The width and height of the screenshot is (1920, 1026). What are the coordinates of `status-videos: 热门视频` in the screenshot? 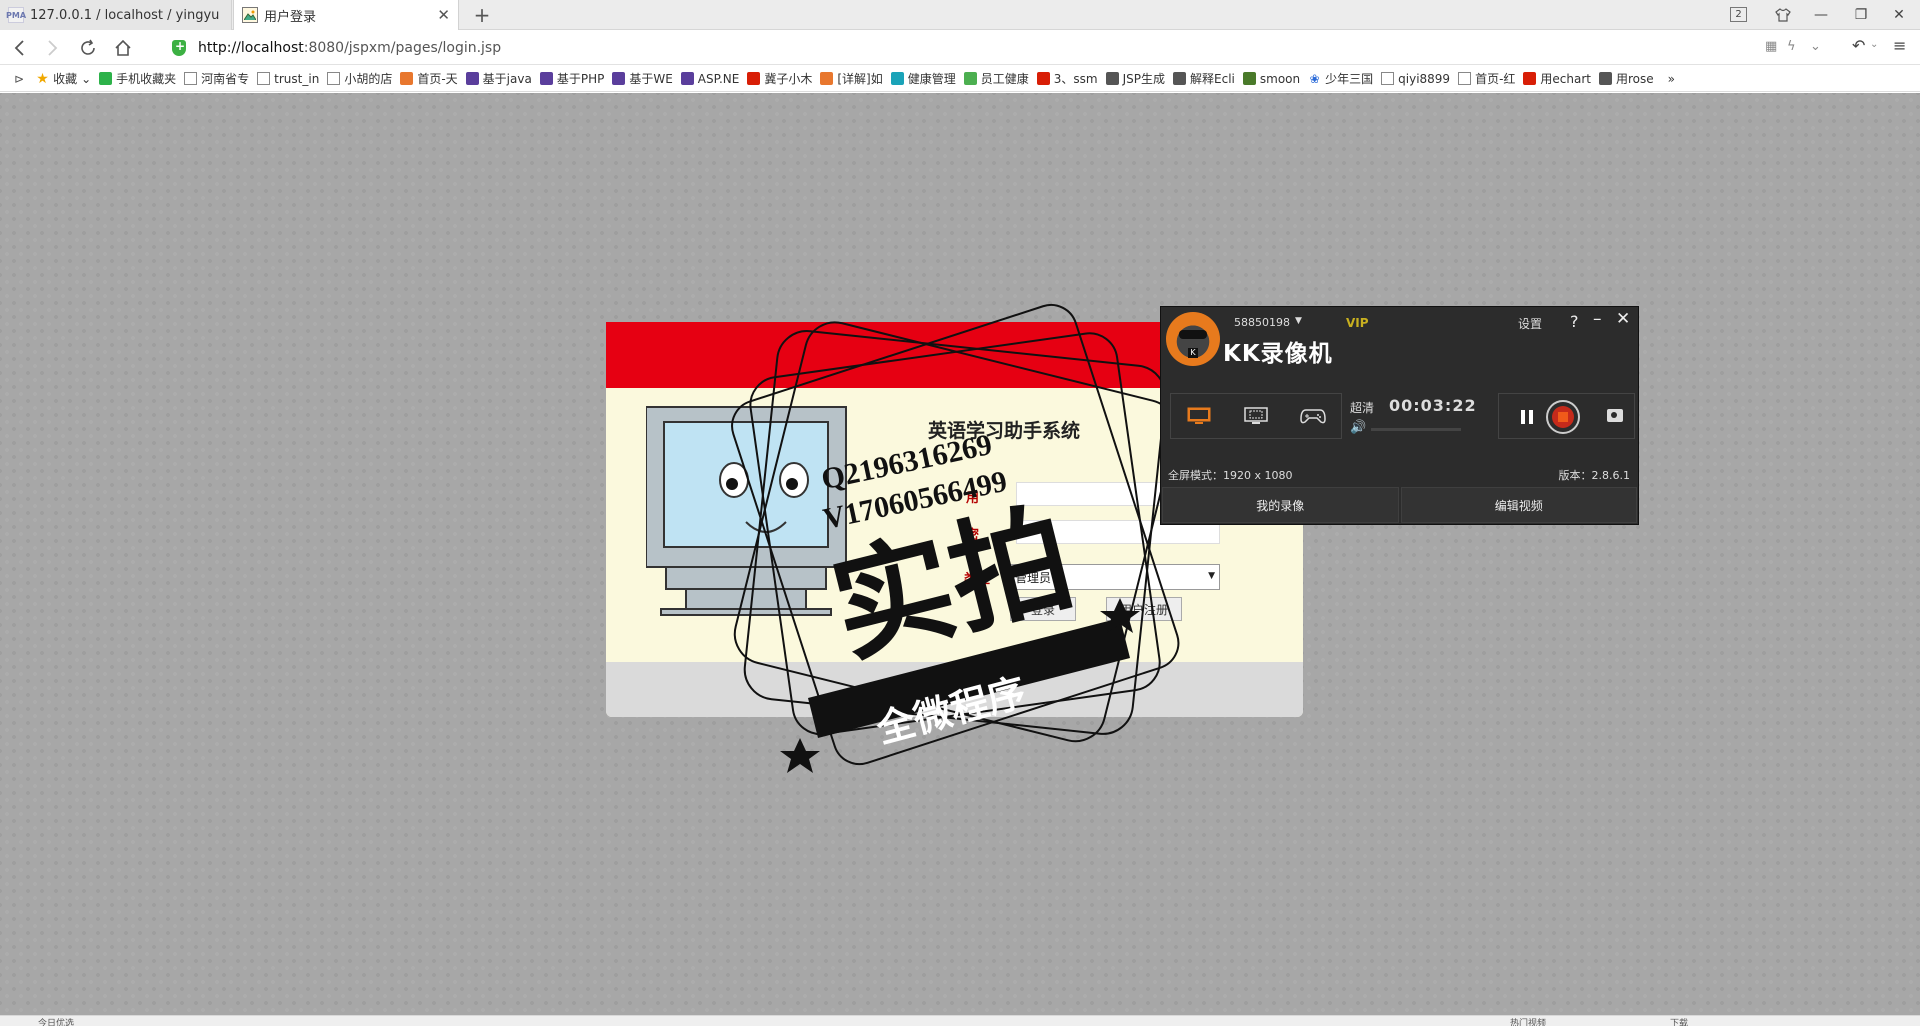 It's located at (1528, 1021).